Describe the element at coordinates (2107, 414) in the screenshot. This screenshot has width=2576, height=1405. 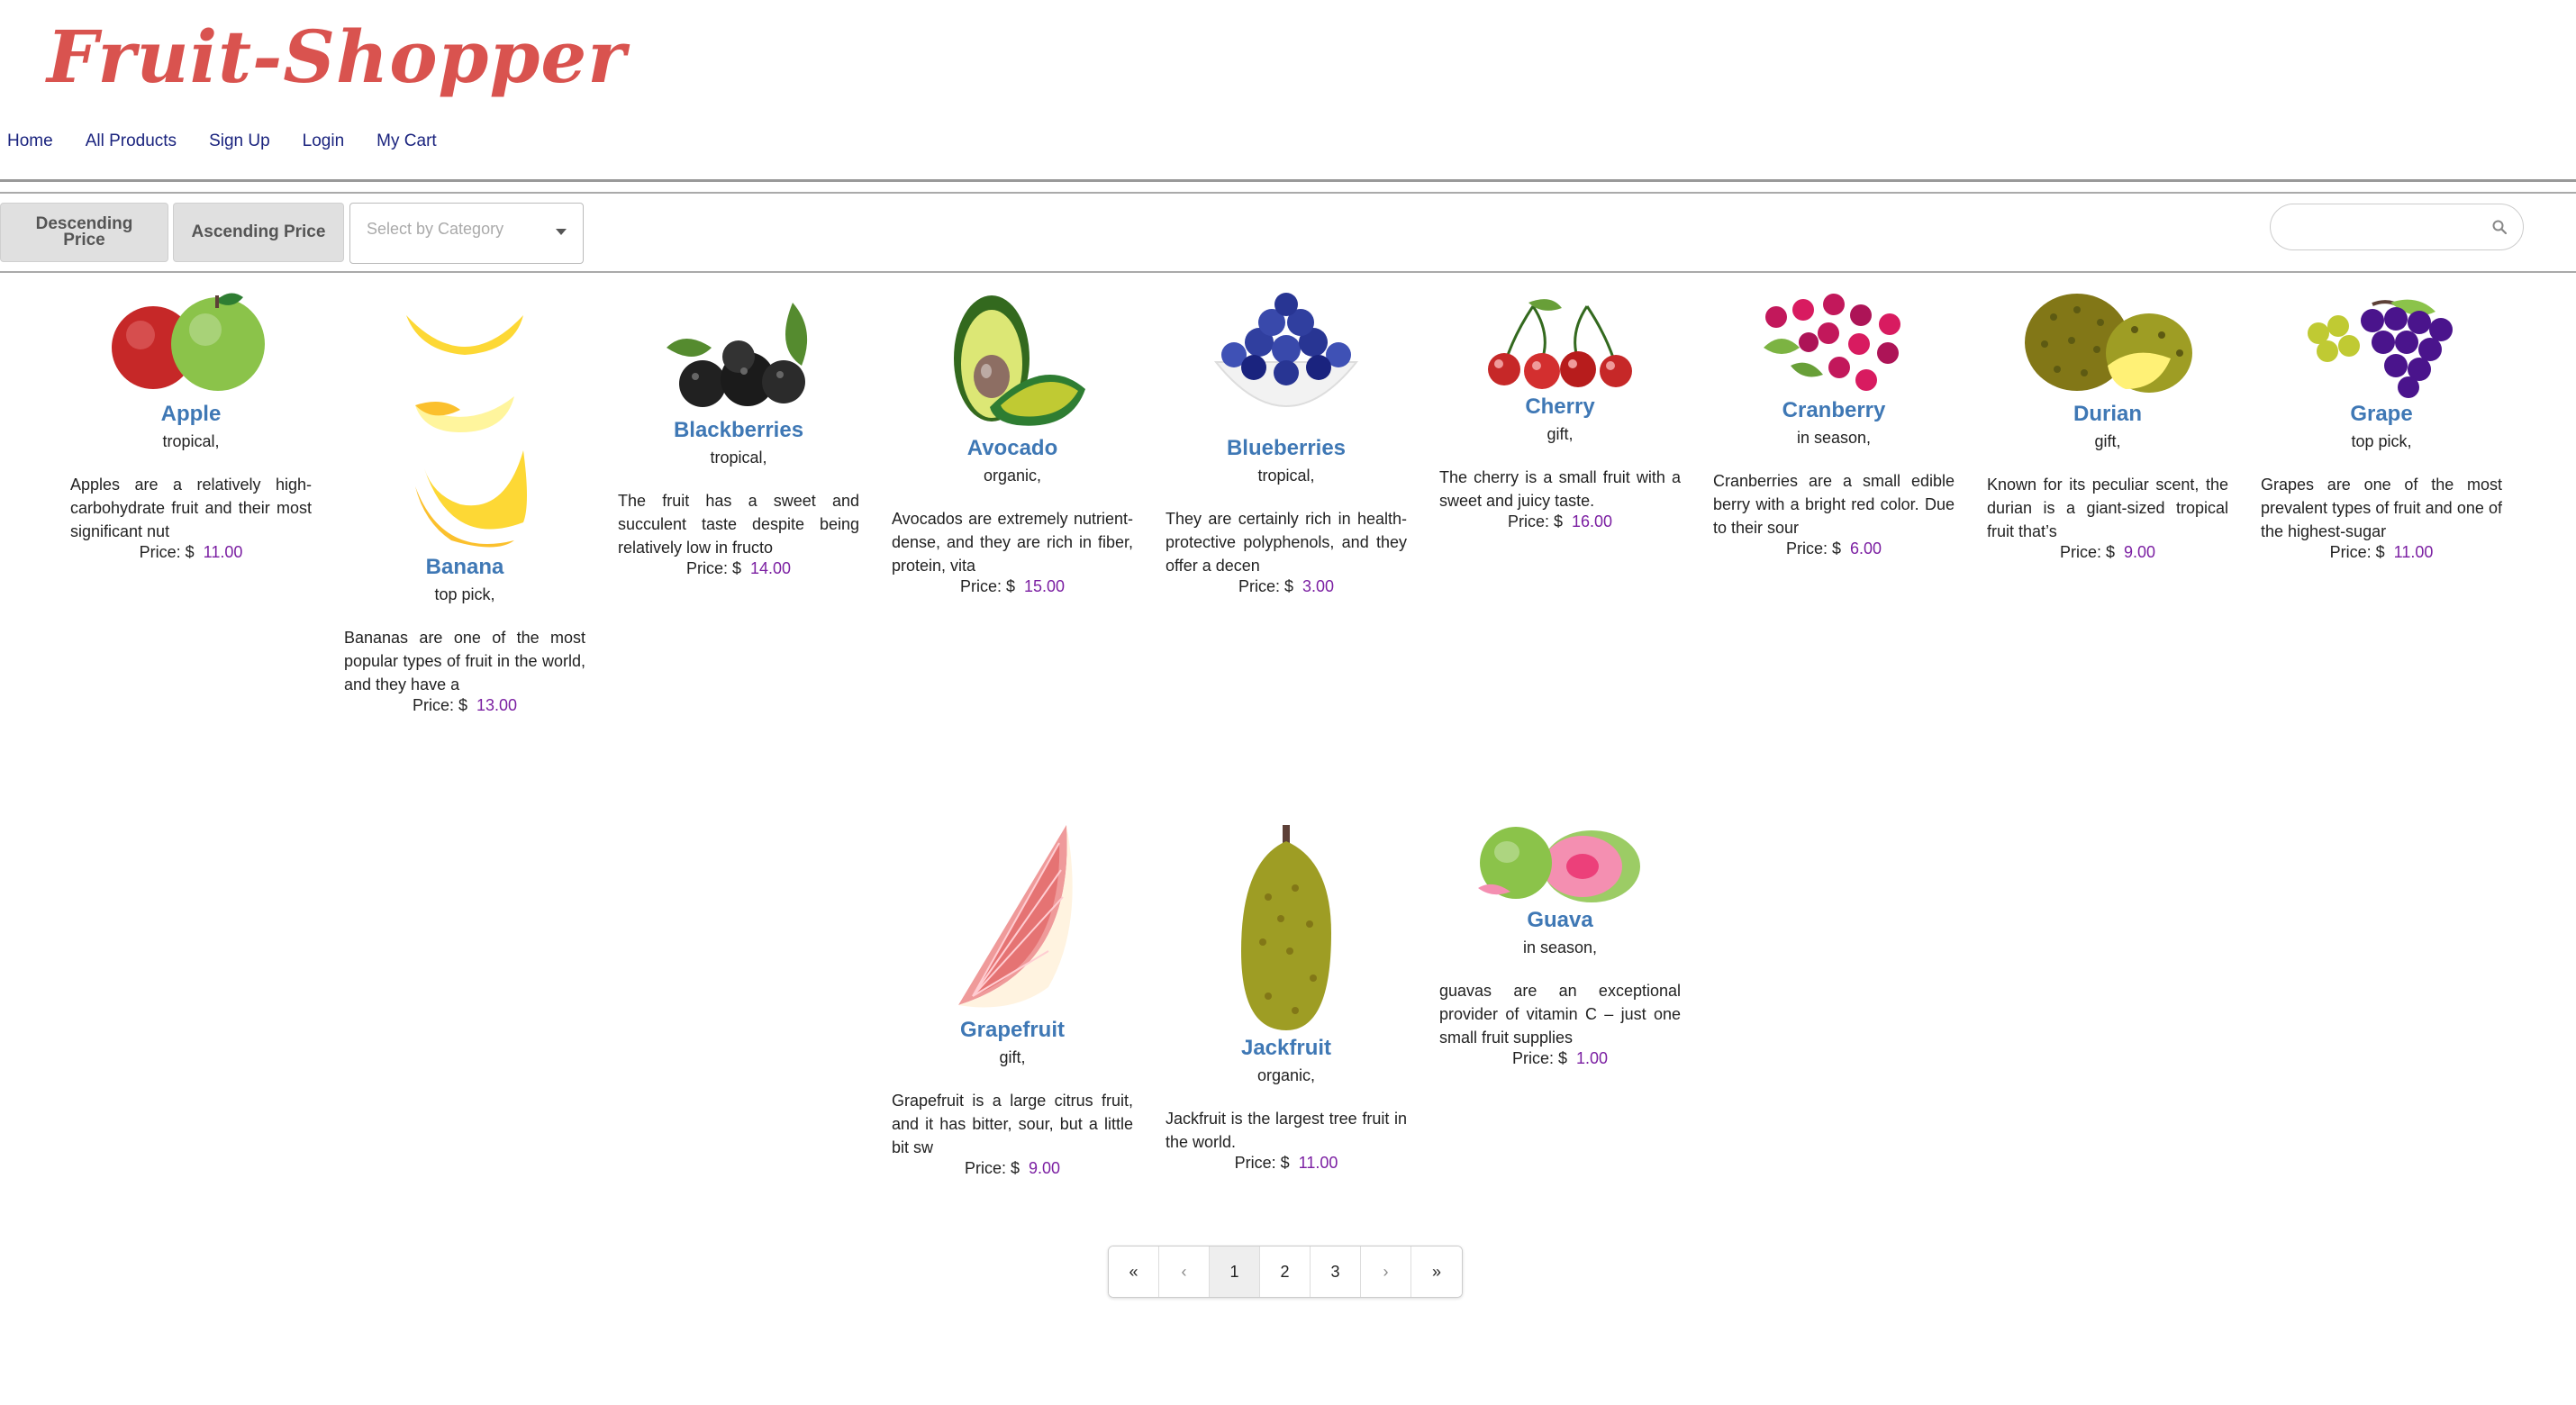
I see `product-name: Durian` at that location.